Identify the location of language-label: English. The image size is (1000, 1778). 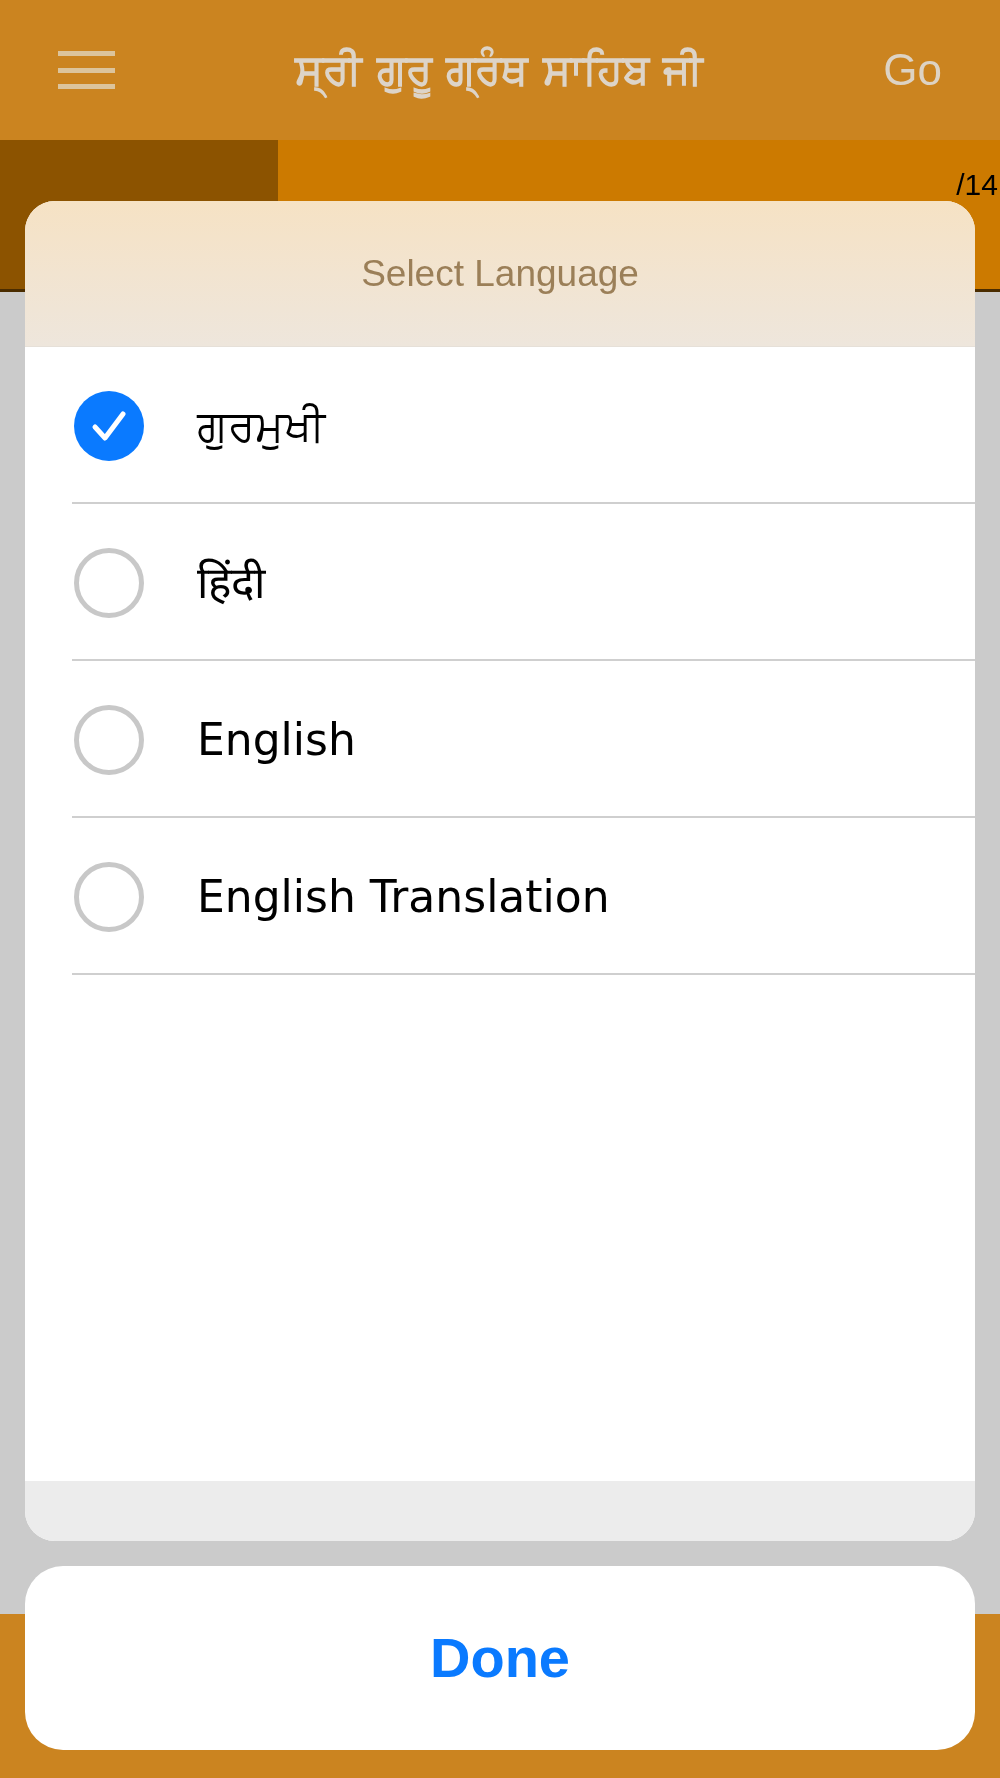
(276, 739).